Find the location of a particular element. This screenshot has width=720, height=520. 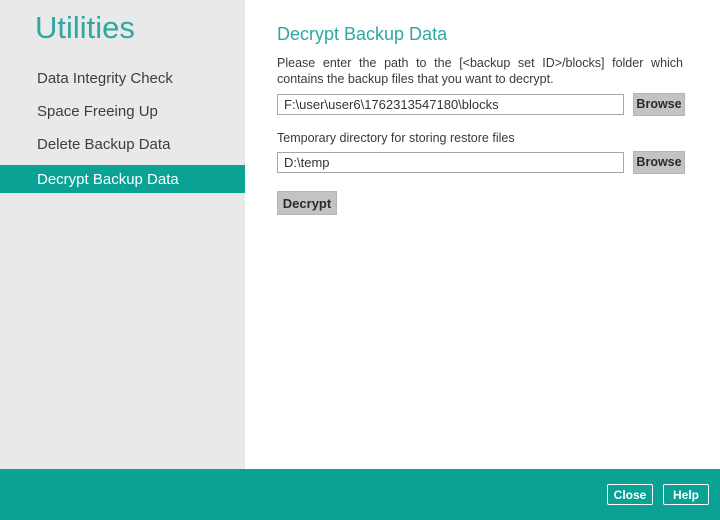

sidebar-item-label: Space Freeing Up is located at coordinates (97, 111).